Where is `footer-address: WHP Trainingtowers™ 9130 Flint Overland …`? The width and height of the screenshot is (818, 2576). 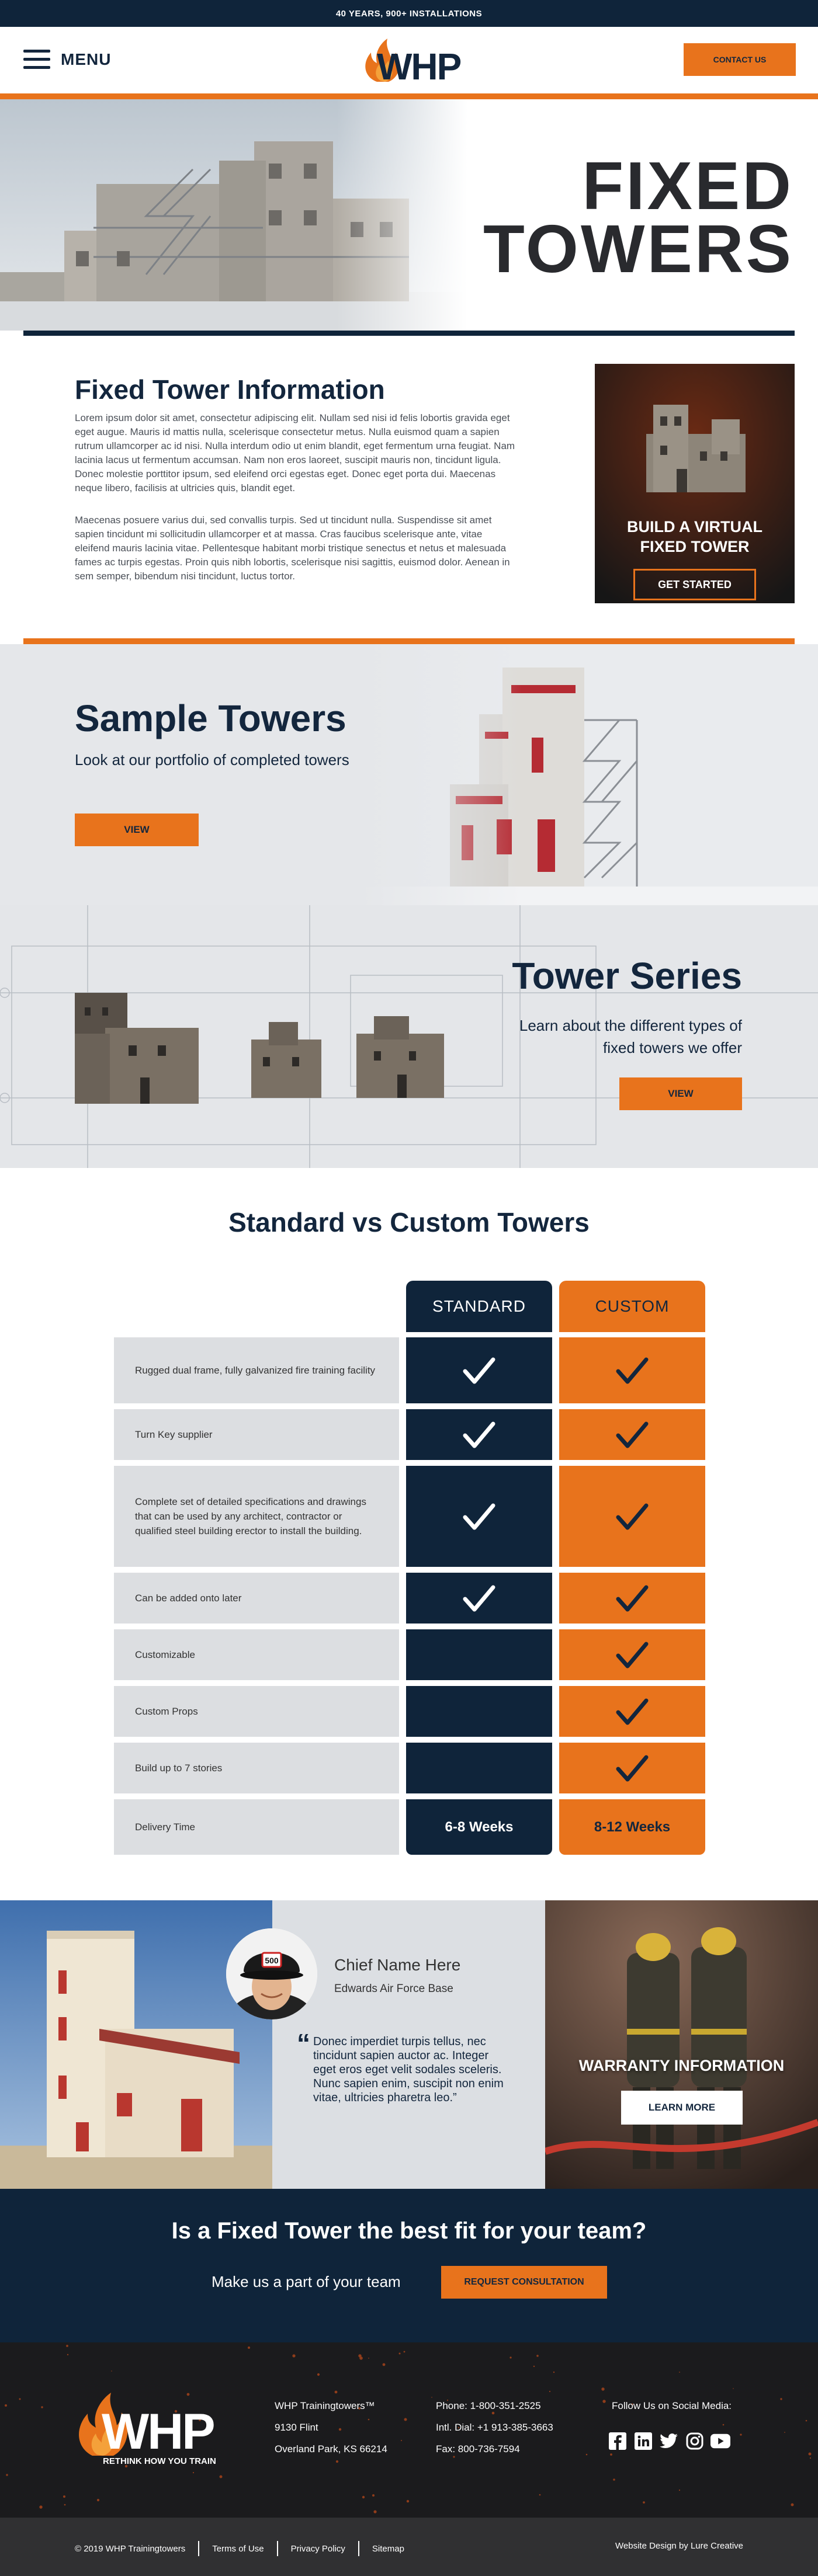
footer-address: WHP Trainingtowers™ 9130 Flint Overland … is located at coordinates (331, 2428).